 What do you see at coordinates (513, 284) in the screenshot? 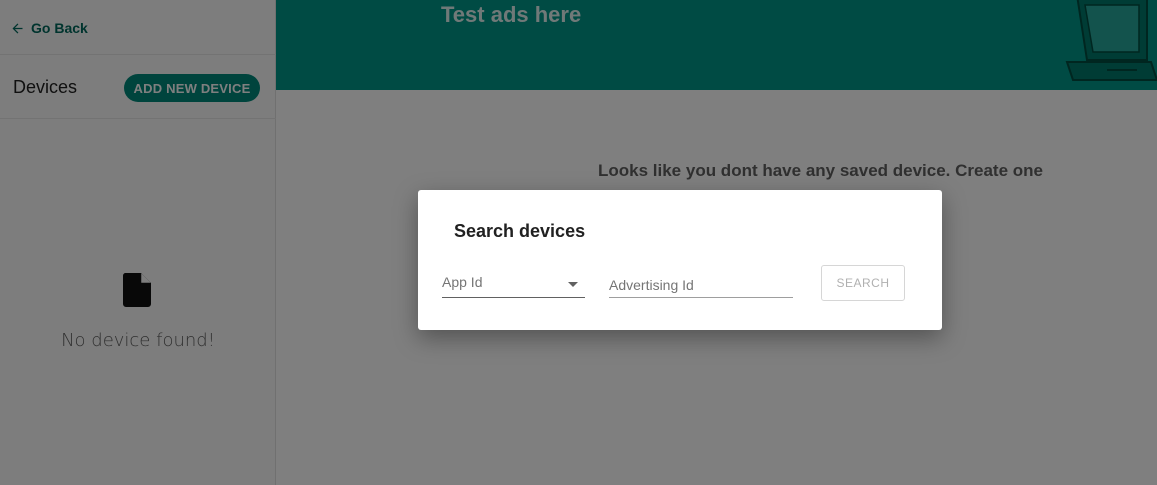
I see `app-id-select: App Id` at bounding box center [513, 284].